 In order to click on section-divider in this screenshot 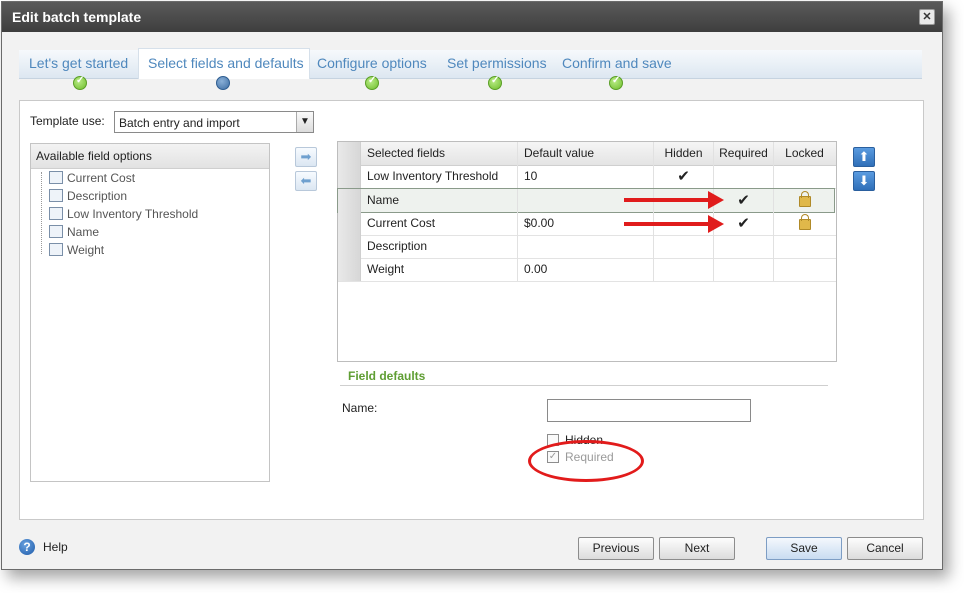, I will do `click(584, 385)`.